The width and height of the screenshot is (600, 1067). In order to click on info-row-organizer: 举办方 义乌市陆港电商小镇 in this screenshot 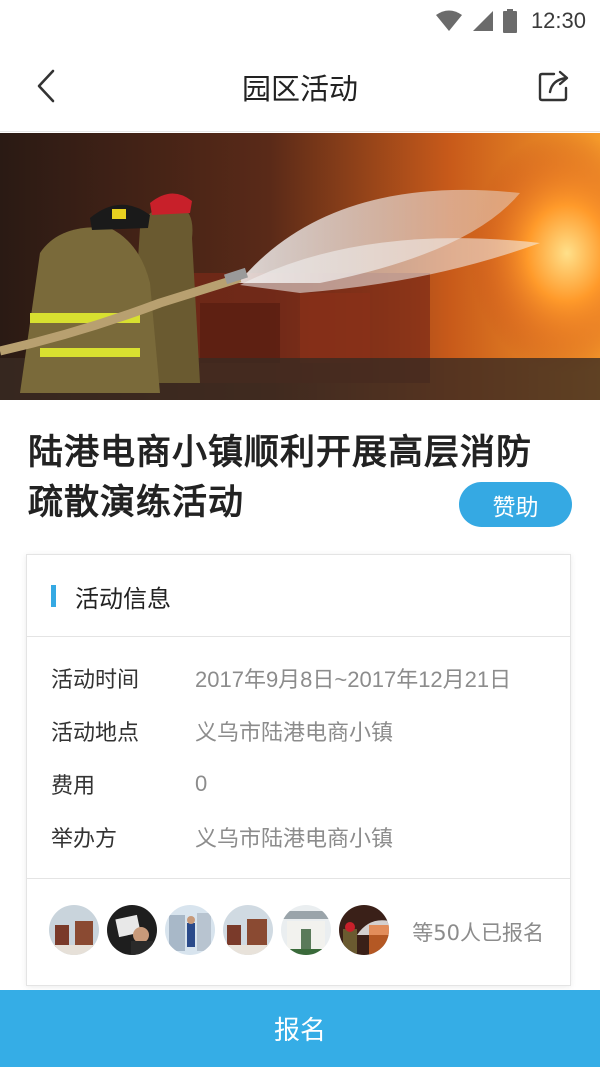, I will do `click(306, 837)`.